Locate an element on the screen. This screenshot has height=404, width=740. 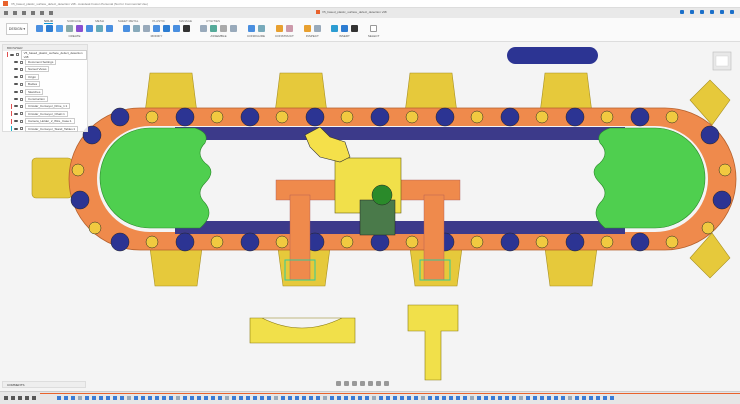
extensions-icon is located at coordinates (692, 12).